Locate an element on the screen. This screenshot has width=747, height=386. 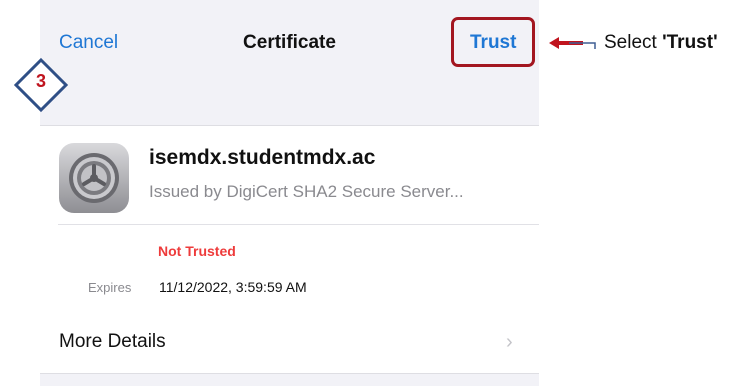
expires-label: Expires is located at coordinates (110, 287).